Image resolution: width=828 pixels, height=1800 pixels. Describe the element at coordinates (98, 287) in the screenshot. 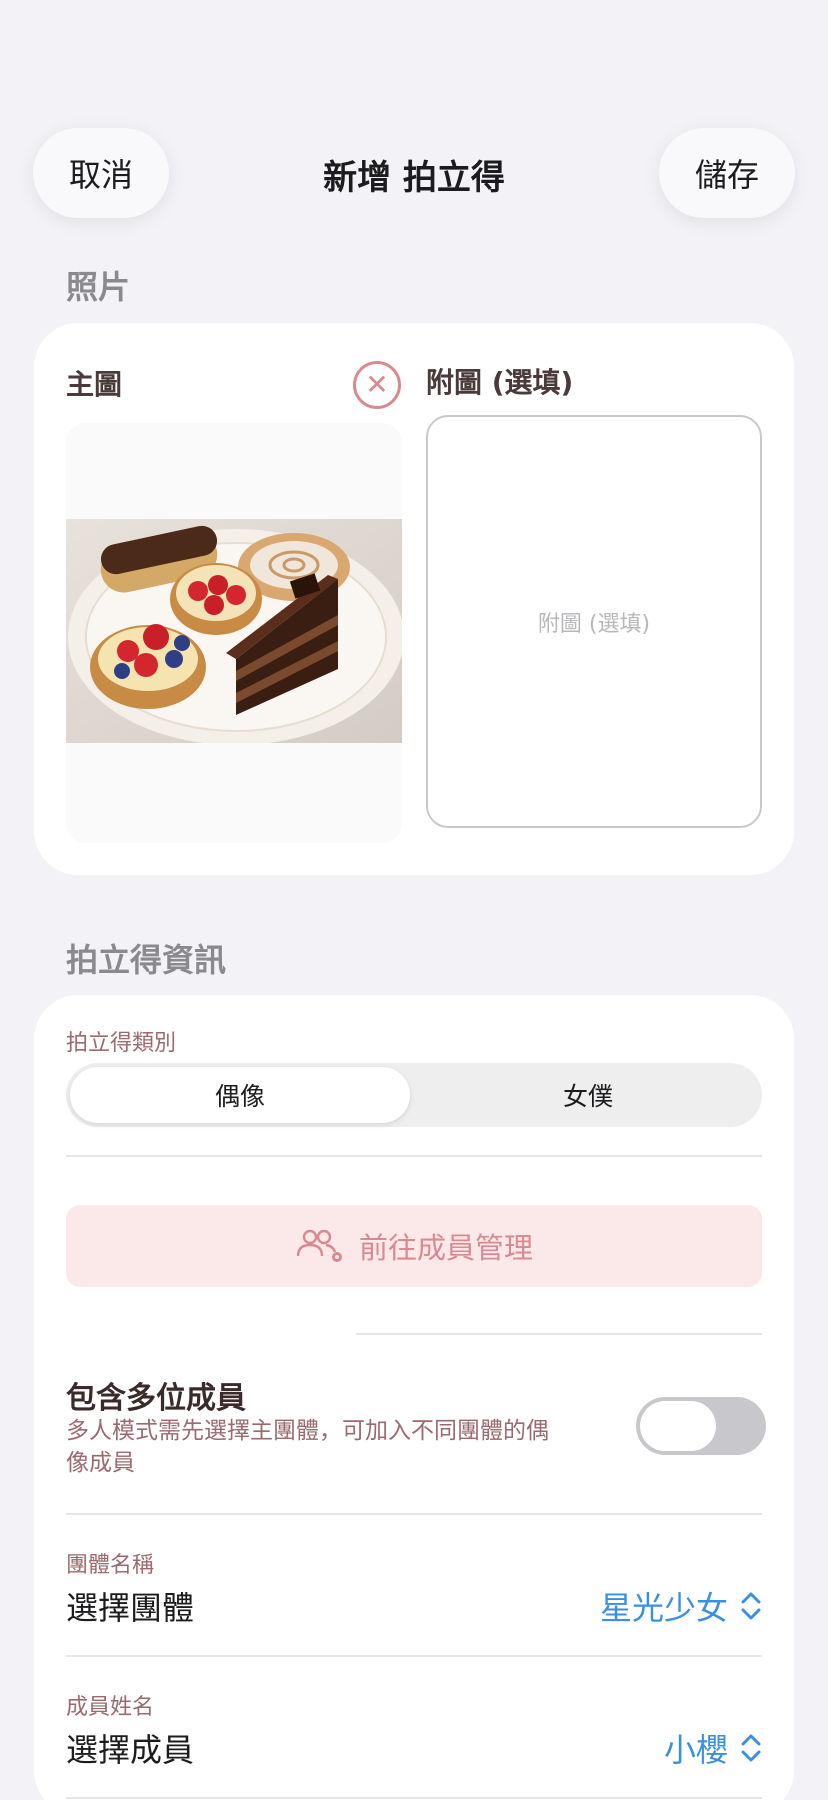

I see `photos-section-header: 照片` at that location.